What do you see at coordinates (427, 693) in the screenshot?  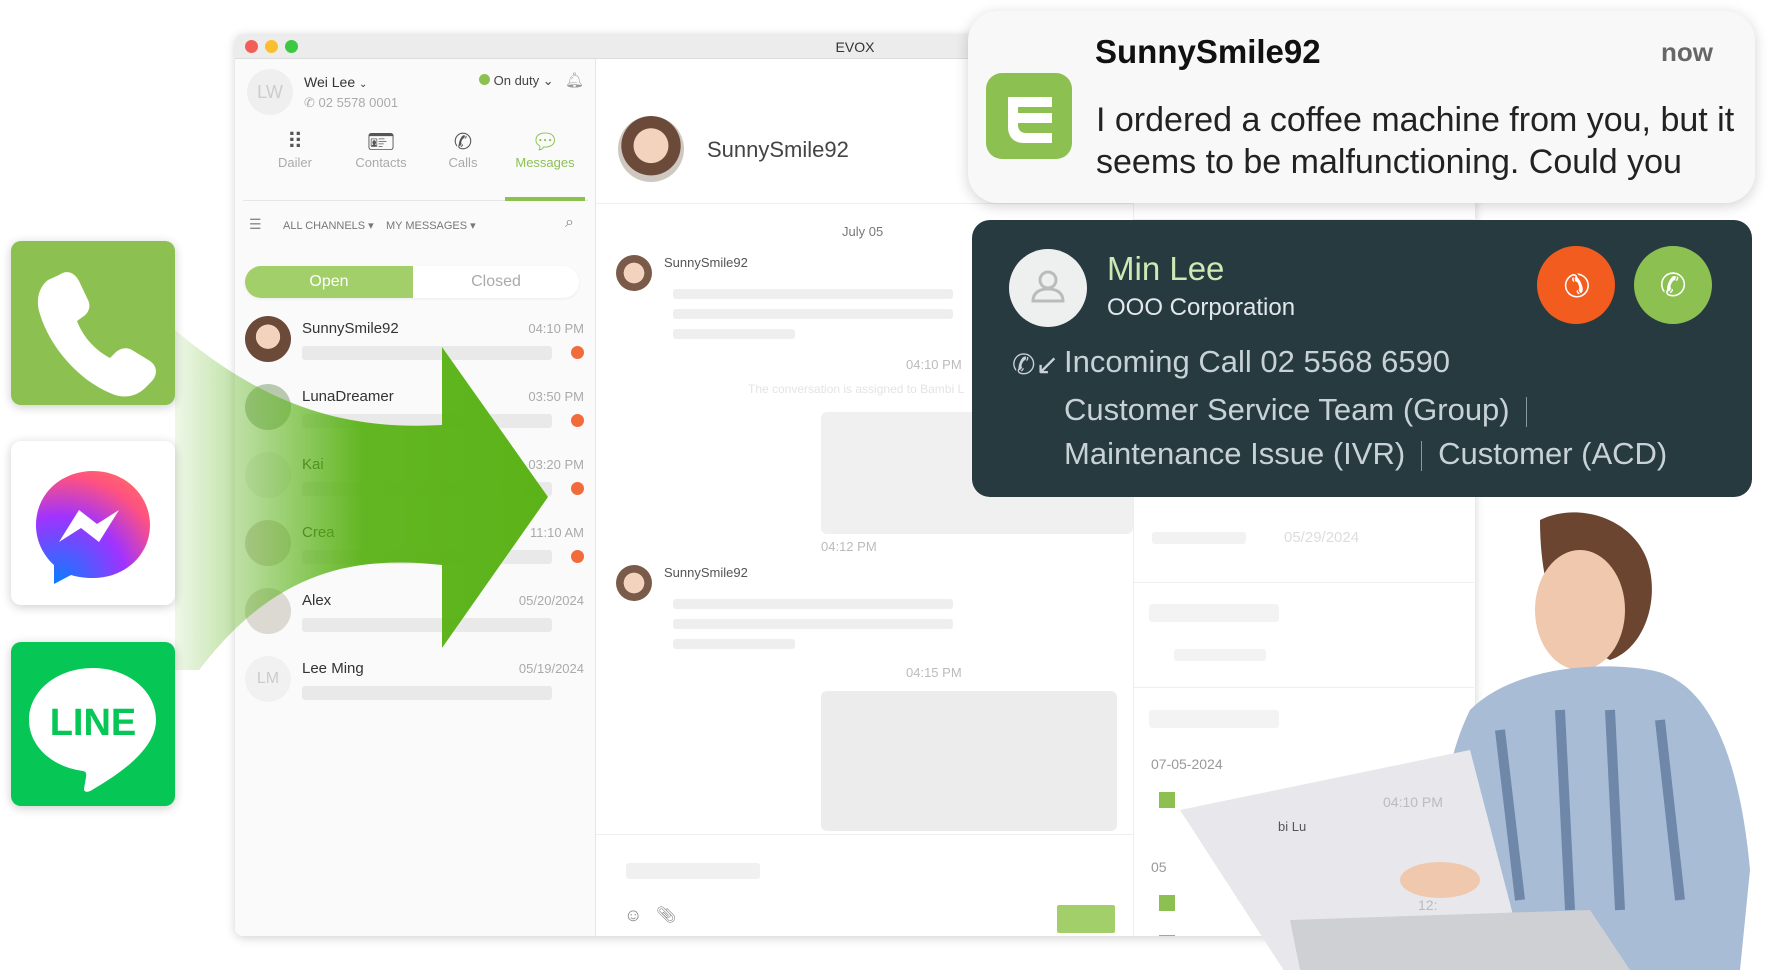 I see `preview-placeholder` at bounding box center [427, 693].